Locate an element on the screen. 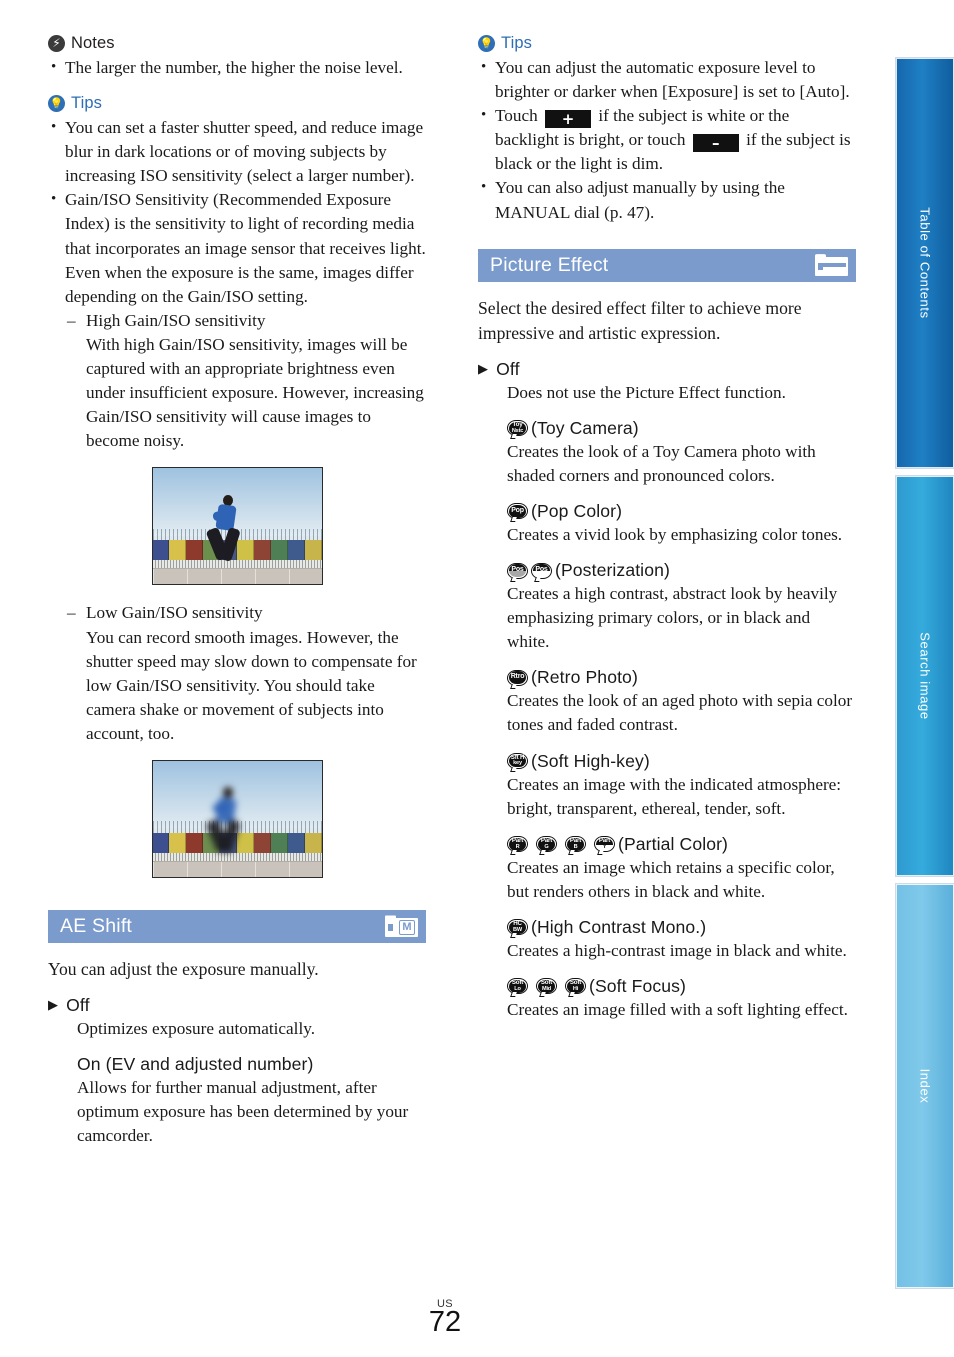 The height and width of the screenshot is (1357, 954). sidebar-tab-table-of-contents: Table of Contents is located at coordinates (925, 263).